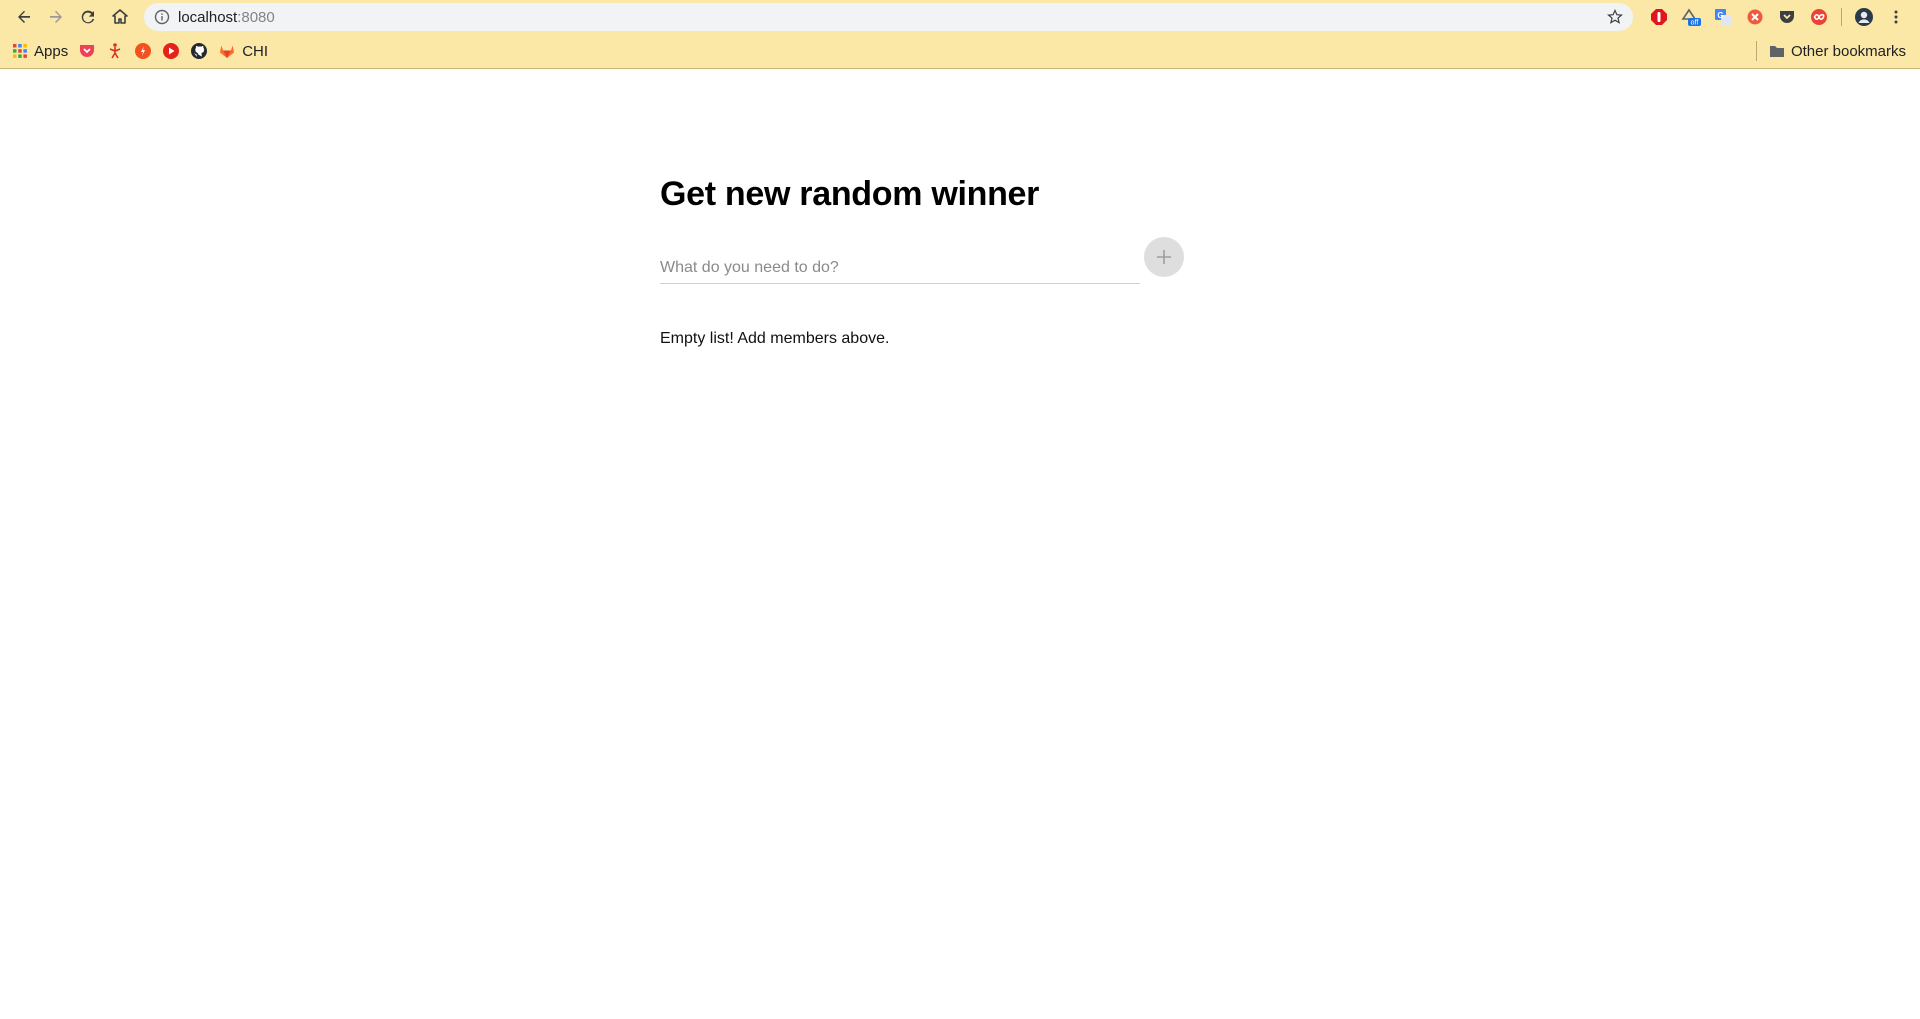 This screenshot has width=1920, height=1019. I want to click on back-button, so click(24, 17).